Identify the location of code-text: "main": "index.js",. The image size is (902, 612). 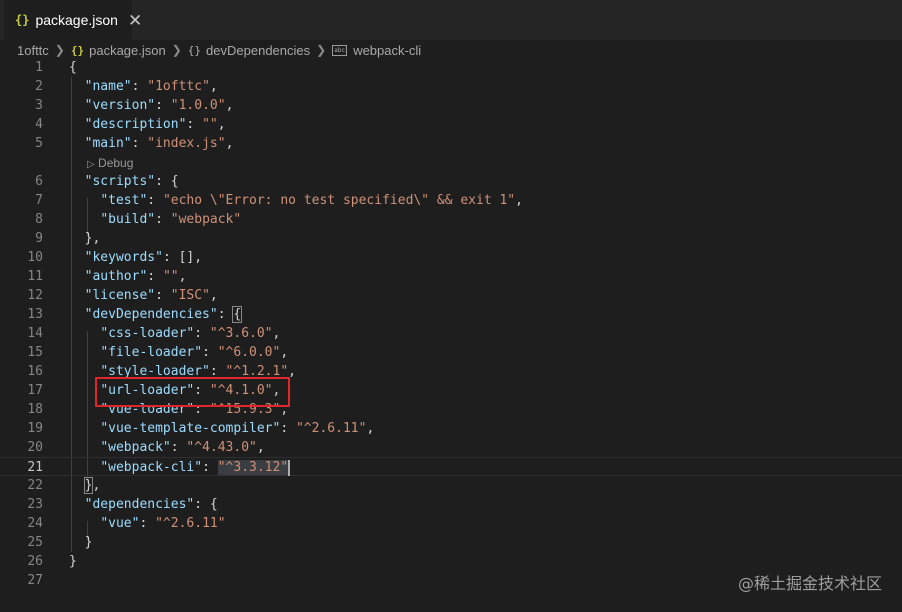
(151, 143).